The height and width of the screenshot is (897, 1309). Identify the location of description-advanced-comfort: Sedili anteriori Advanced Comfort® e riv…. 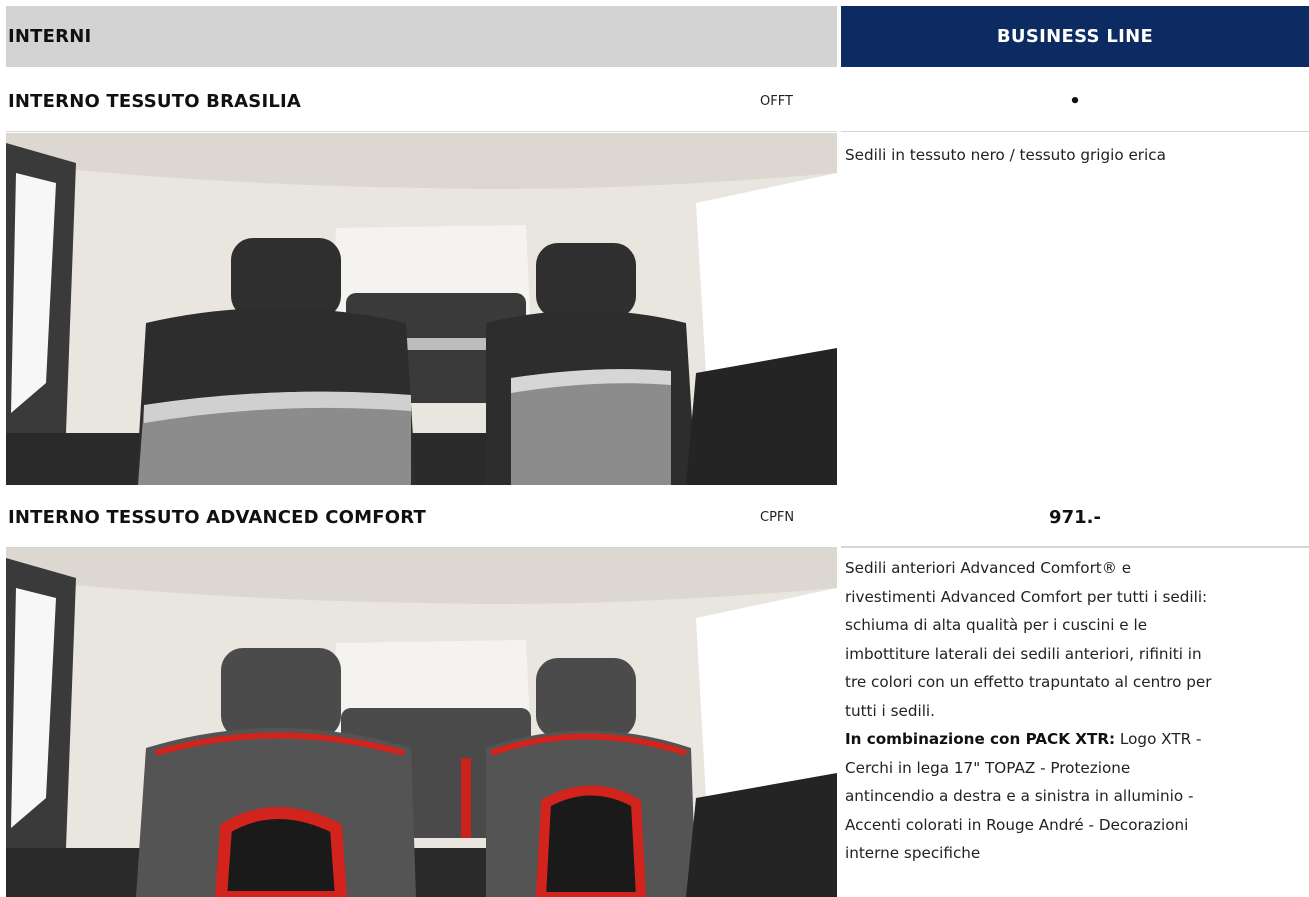
(1075, 722).